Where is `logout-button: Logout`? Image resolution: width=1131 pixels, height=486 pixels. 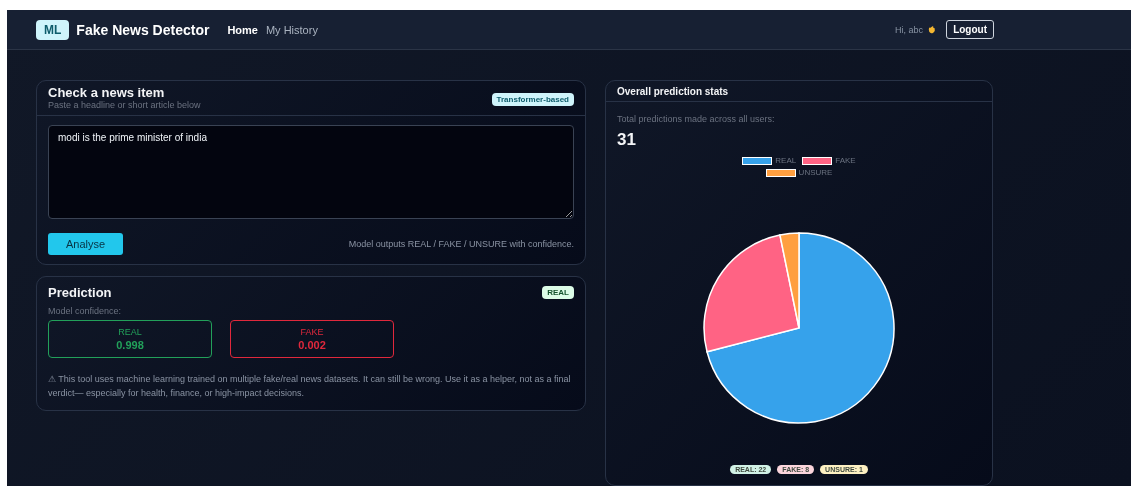
logout-button: Logout is located at coordinates (970, 29).